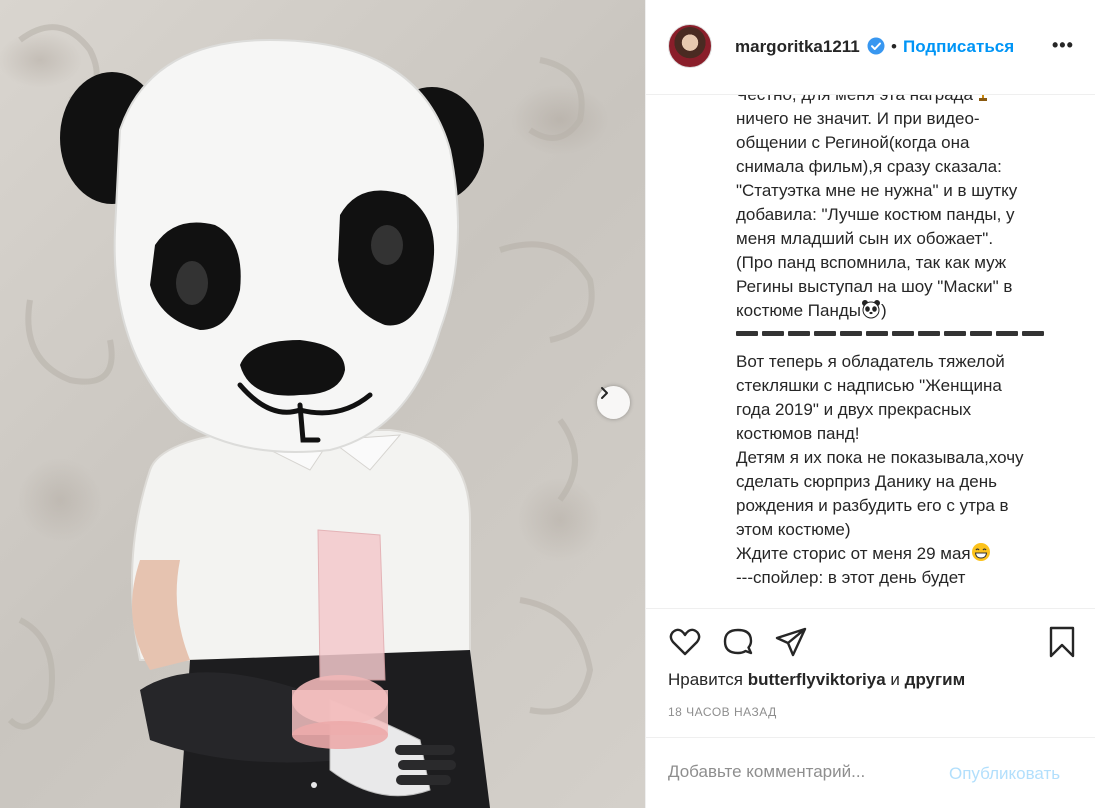 The height and width of the screenshot is (809, 1095). What do you see at coordinates (1004, 774) in the screenshot?
I see `publish-comment-button: Опубликовать` at bounding box center [1004, 774].